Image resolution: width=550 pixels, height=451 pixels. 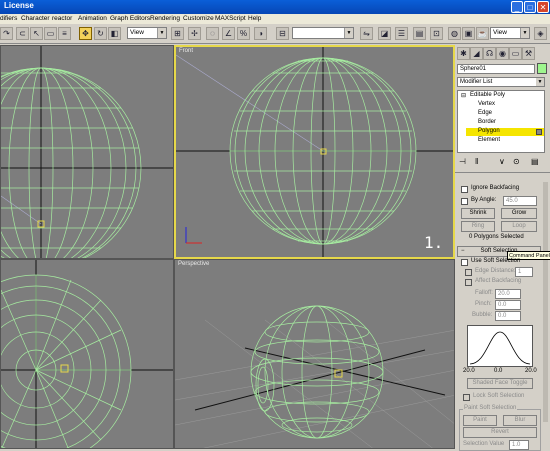 What do you see at coordinates (71, 162) in the screenshot?
I see `sphere-wireframe` at bounding box center [71, 162].